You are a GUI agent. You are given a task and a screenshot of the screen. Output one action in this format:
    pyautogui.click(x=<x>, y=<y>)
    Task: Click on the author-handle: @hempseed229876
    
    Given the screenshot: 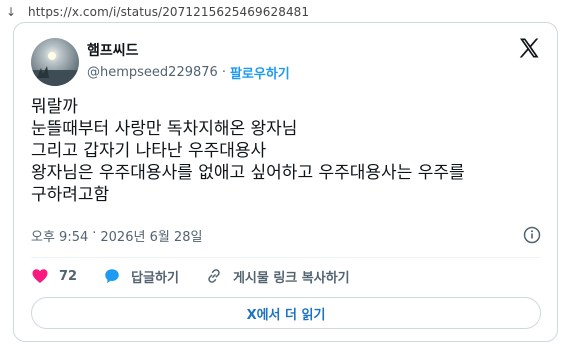 What is the action you would take?
    pyautogui.click(x=152, y=72)
    